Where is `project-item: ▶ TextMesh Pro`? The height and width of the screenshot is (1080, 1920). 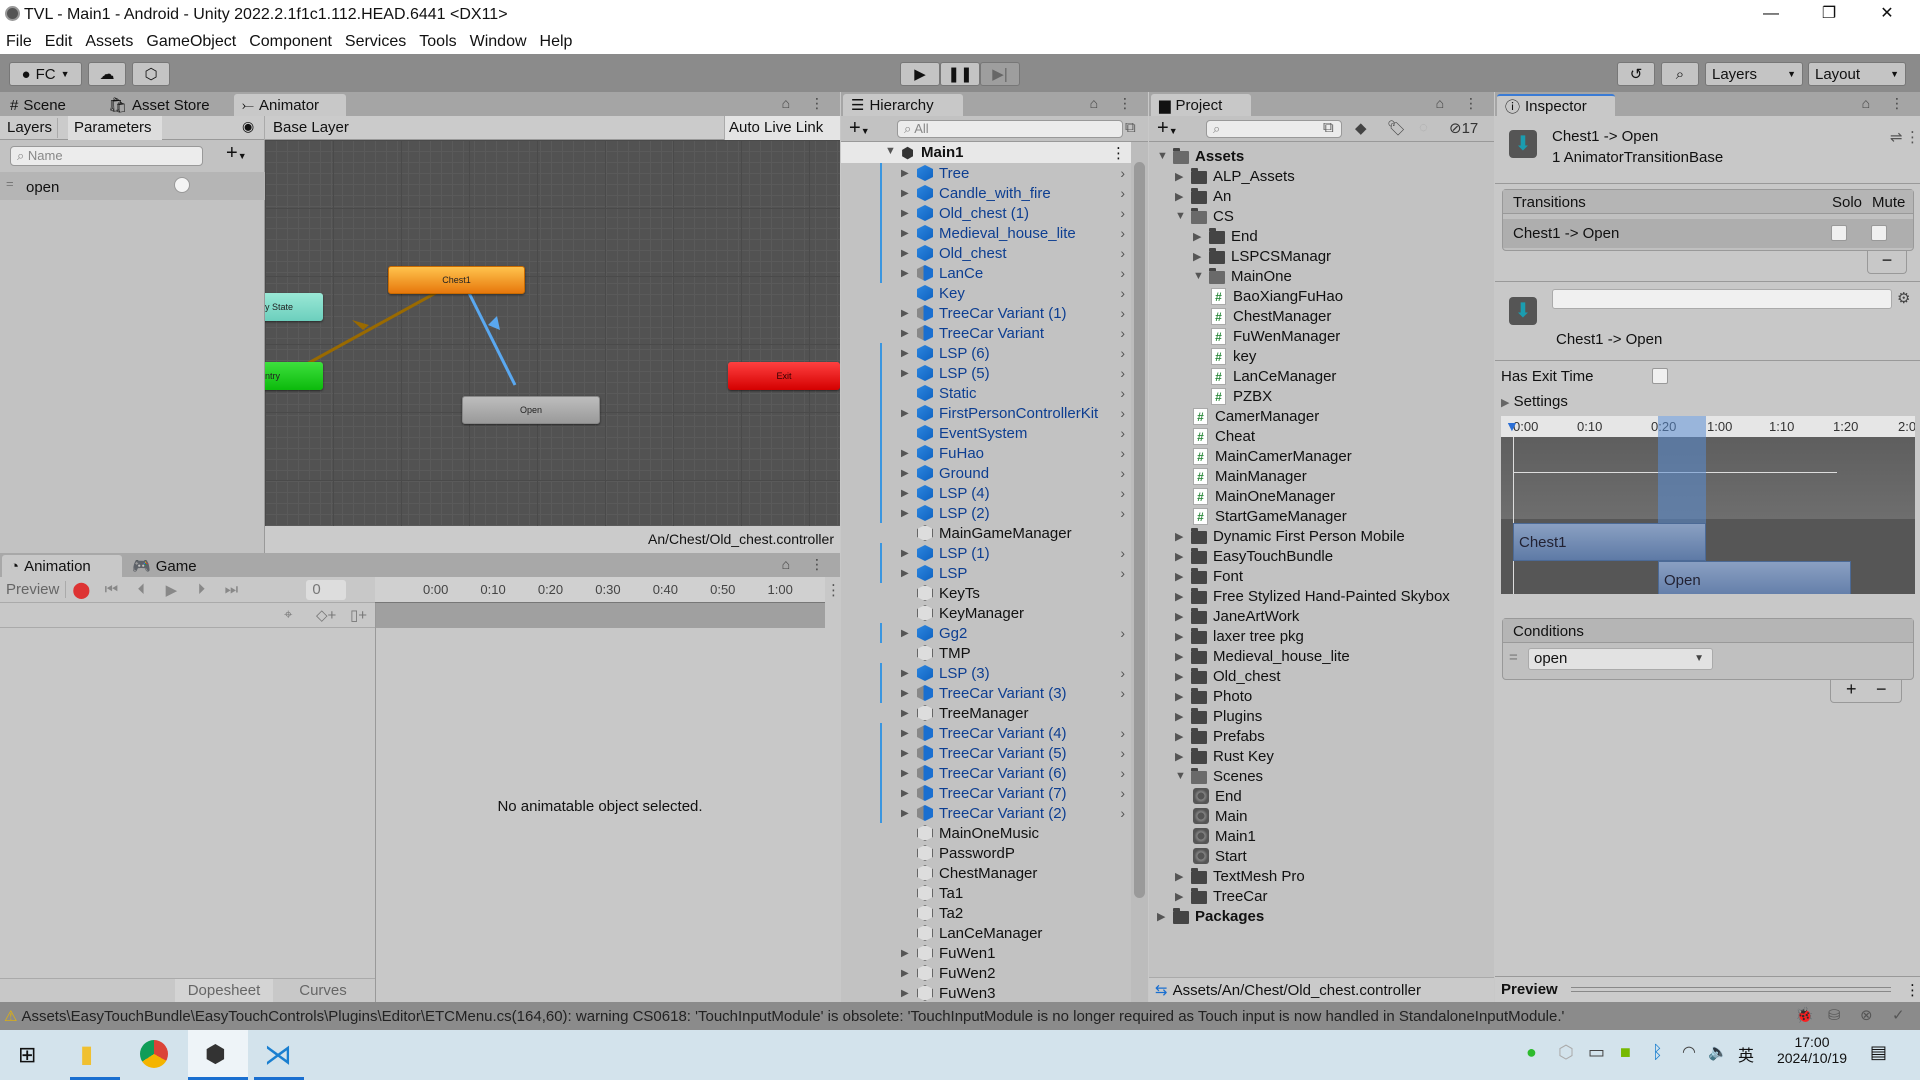
project-item: ▶ TextMesh Pro is located at coordinates (1321, 876).